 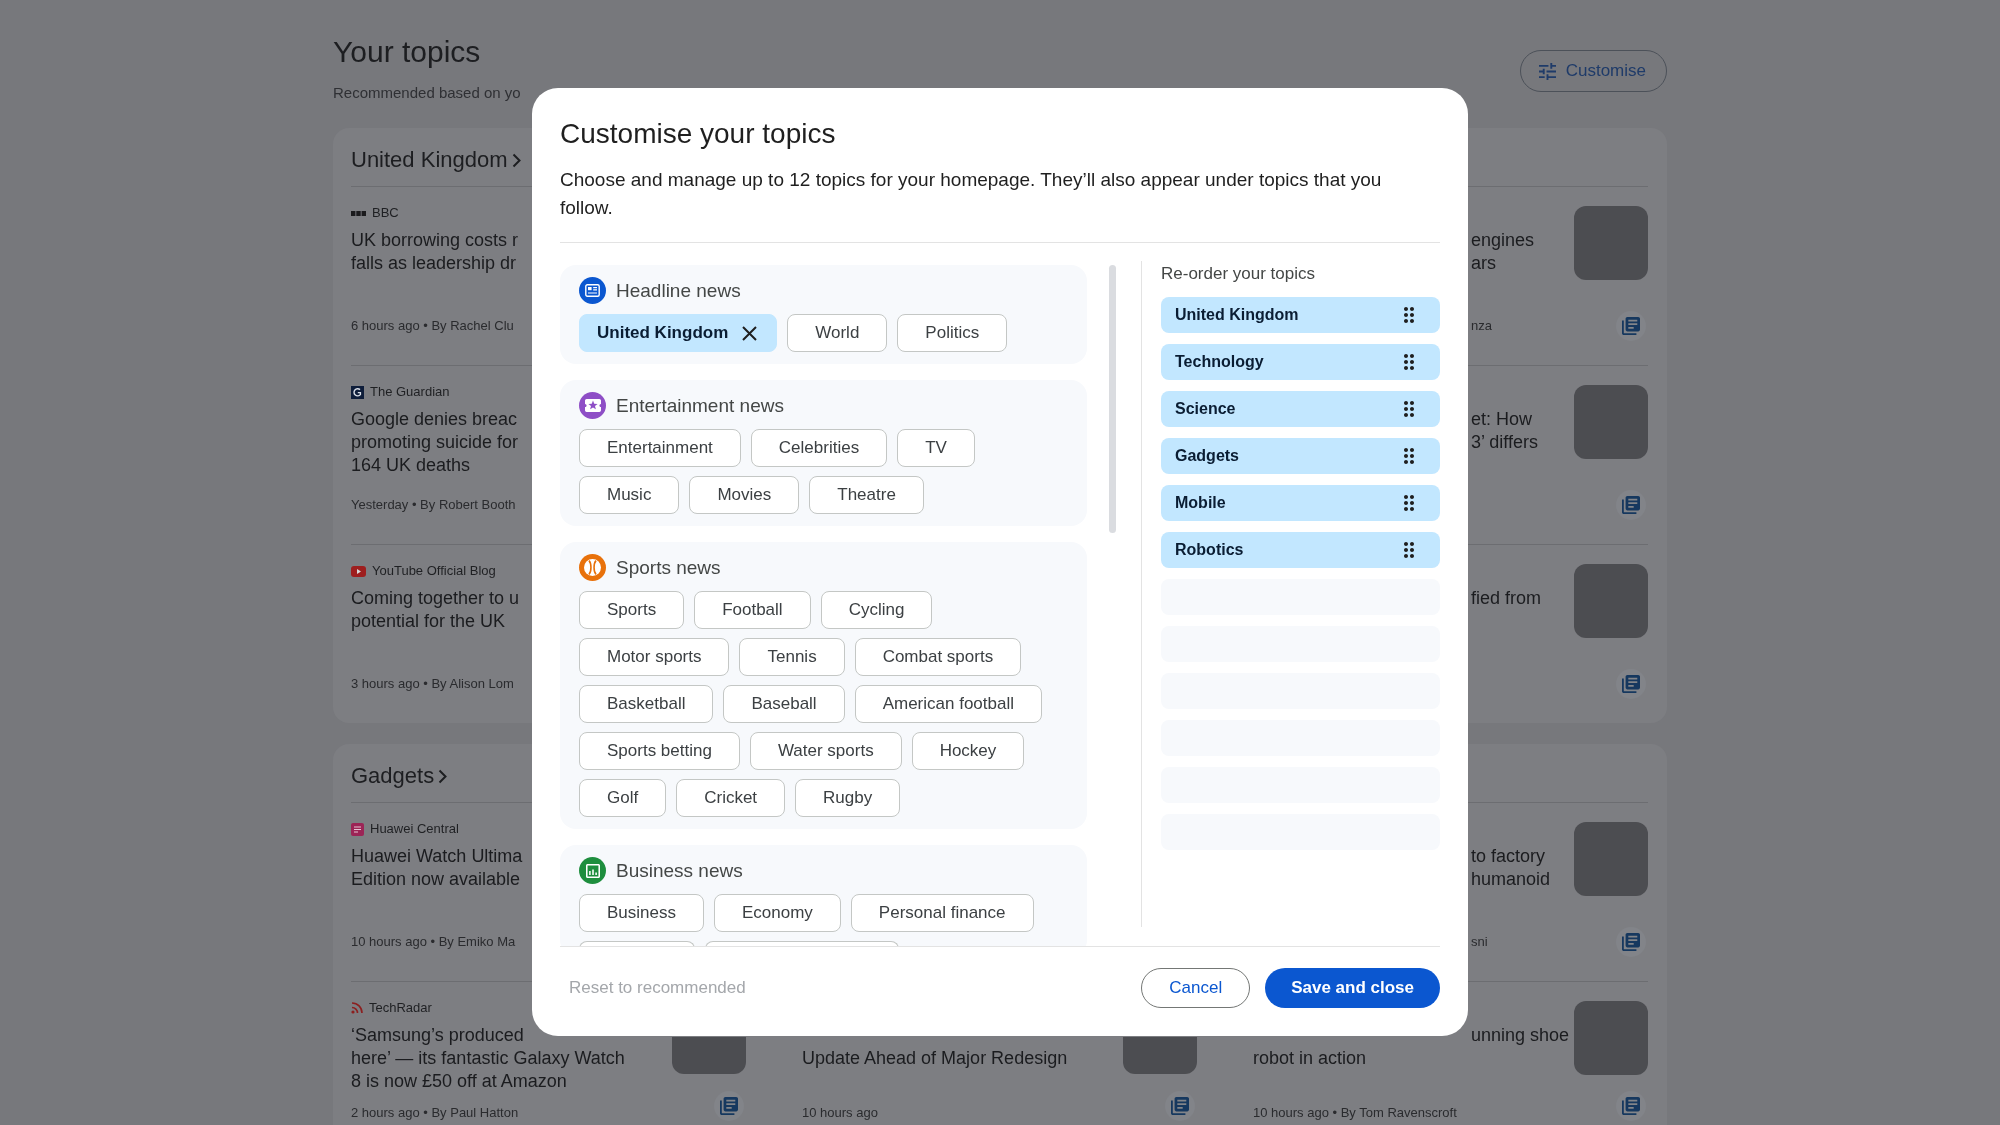 What do you see at coordinates (437, 868) in the screenshot?
I see `article-headline: Huawei Watch Ultima Edition now available` at bounding box center [437, 868].